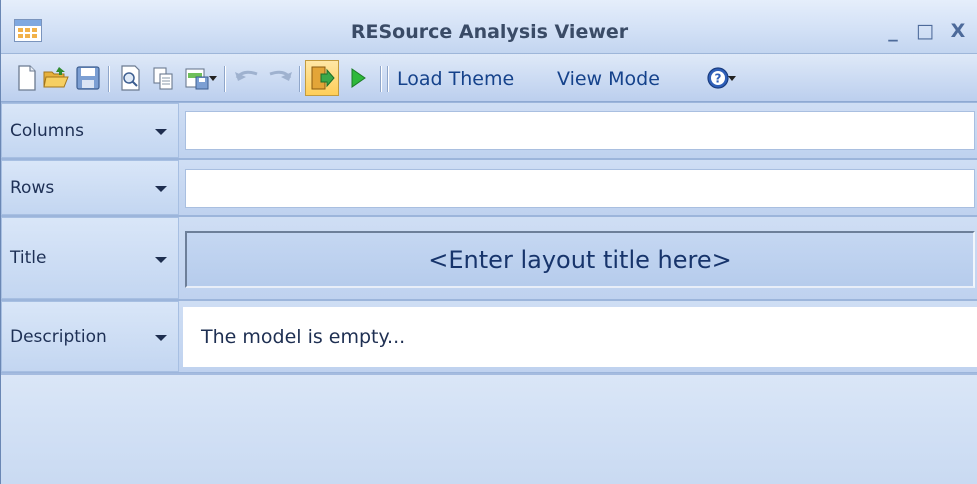  What do you see at coordinates (580, 188) in the screenshot?
I see `rows-field` at bounding box center [580, 188].